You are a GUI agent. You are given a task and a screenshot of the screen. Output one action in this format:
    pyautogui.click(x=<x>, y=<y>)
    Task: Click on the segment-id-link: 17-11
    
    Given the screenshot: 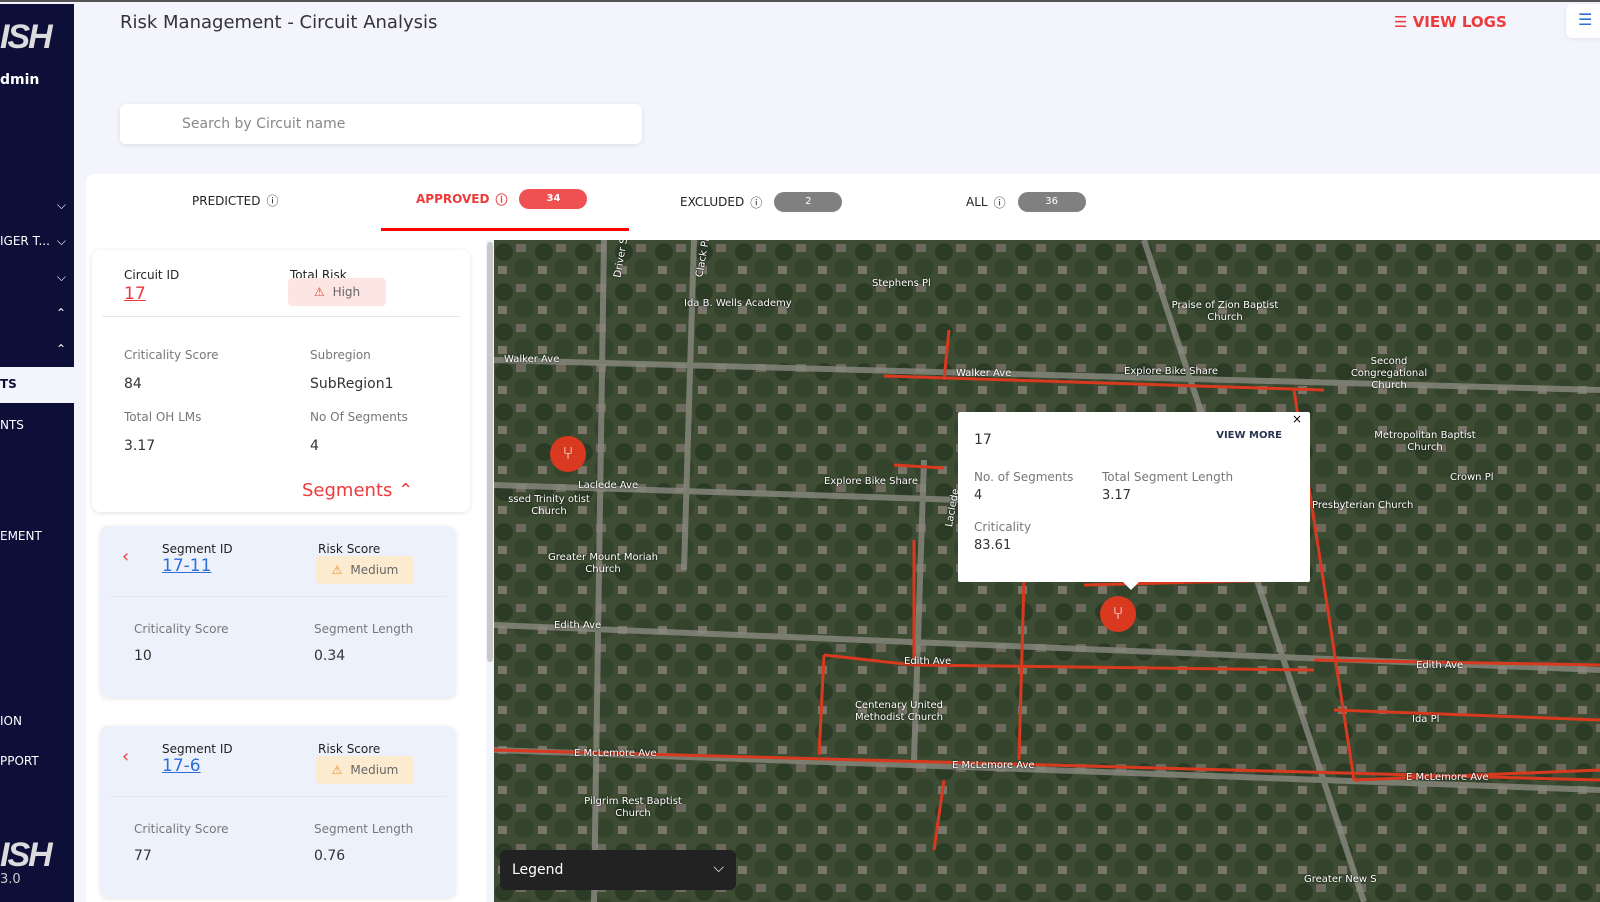 What is the action you would take?
    pyautogui.click(x=186, y=566)
    